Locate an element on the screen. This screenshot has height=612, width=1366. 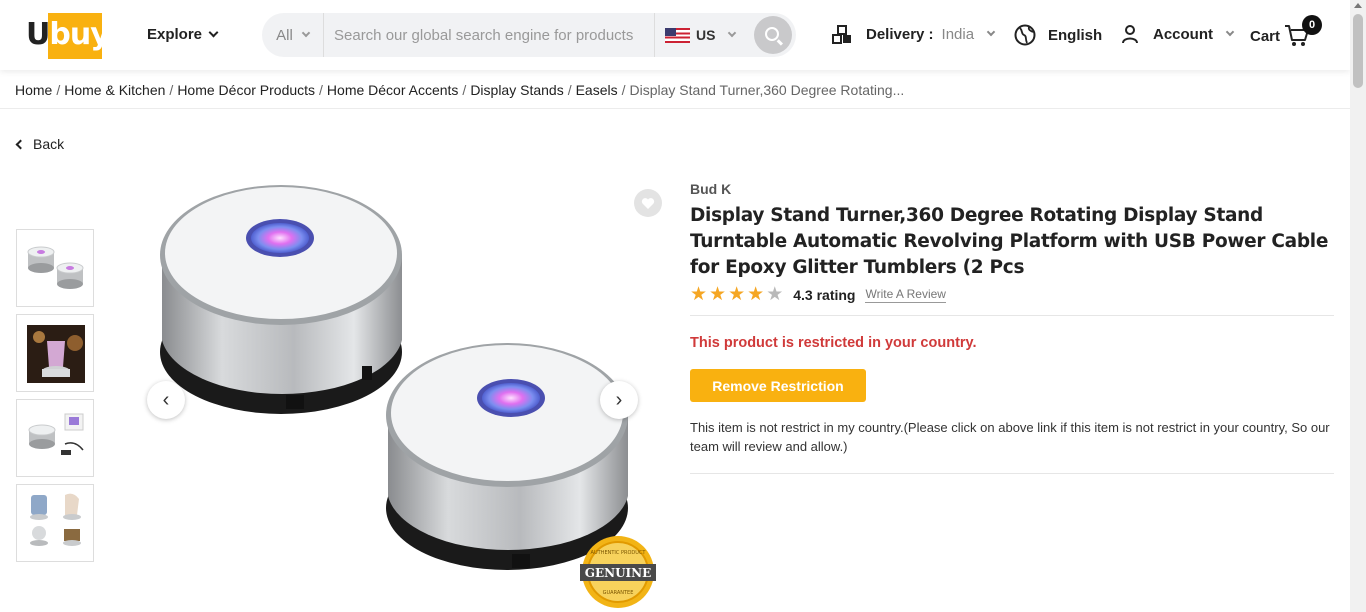
language-label: English is located at coordinates (1075, 35).